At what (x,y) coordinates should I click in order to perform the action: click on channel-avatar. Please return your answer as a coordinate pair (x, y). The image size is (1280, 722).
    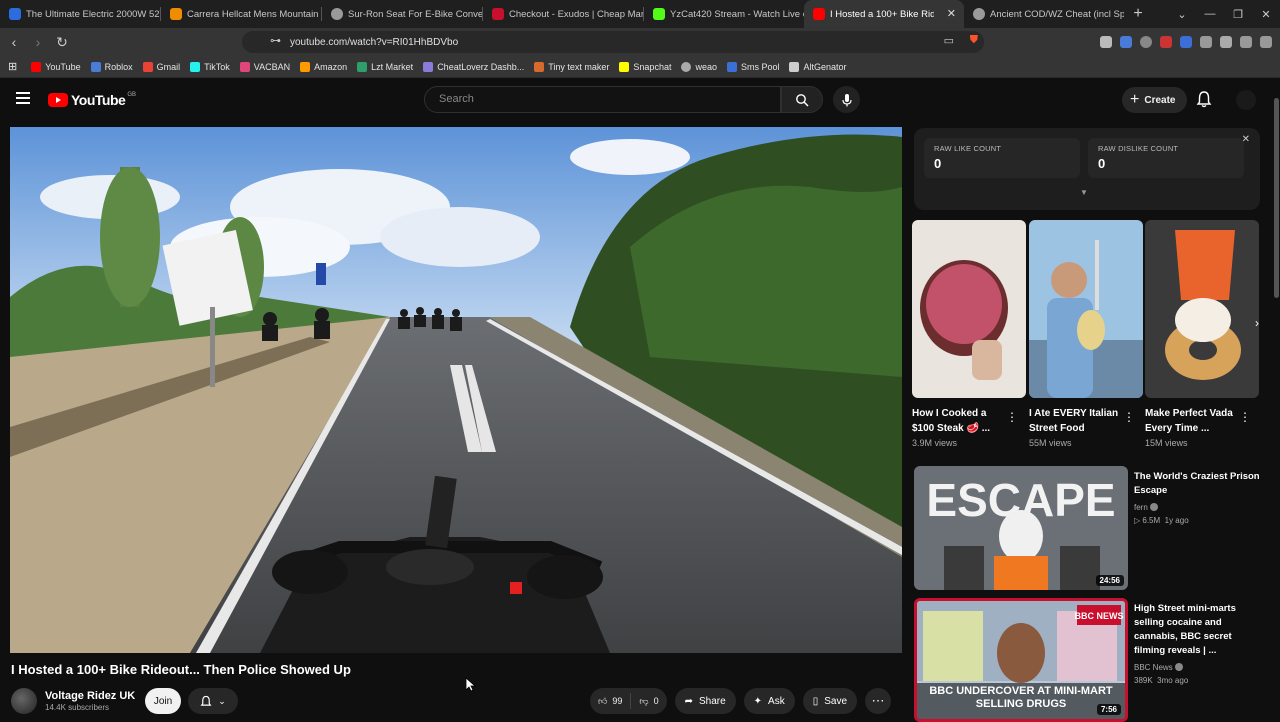
    Looking at the image, I should click on (24, 701).